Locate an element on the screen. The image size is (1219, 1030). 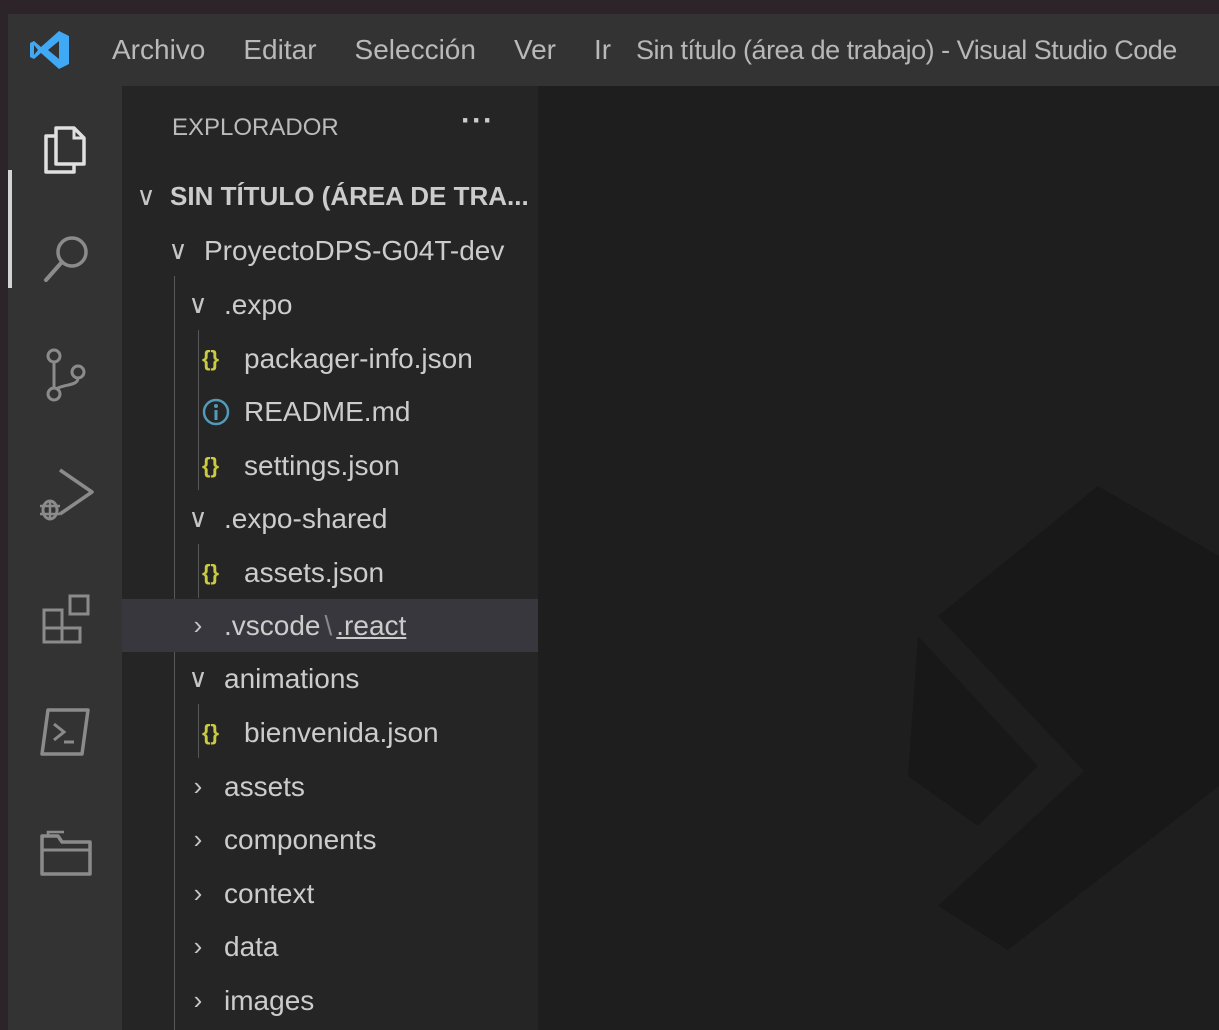
menu-ir: Ir is located at coordinates (602, 50).